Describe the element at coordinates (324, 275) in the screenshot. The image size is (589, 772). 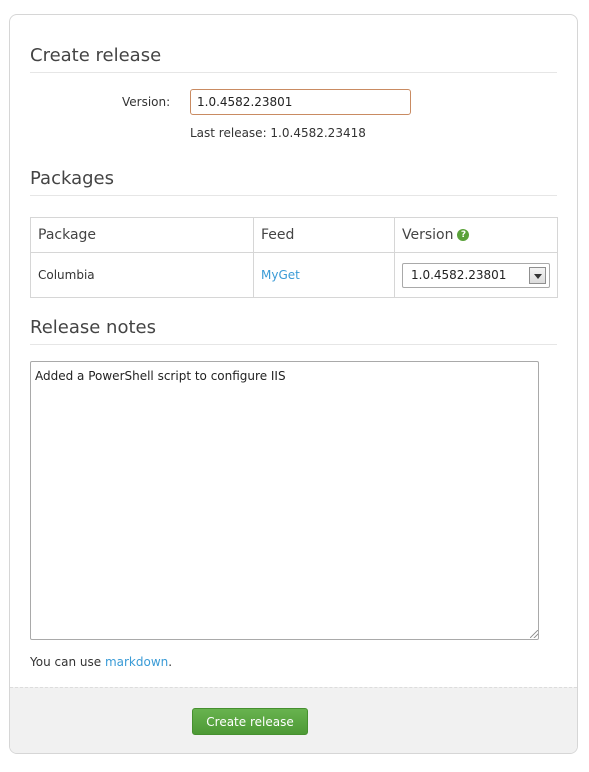
I see `feed-cell: MyGet` at that location.